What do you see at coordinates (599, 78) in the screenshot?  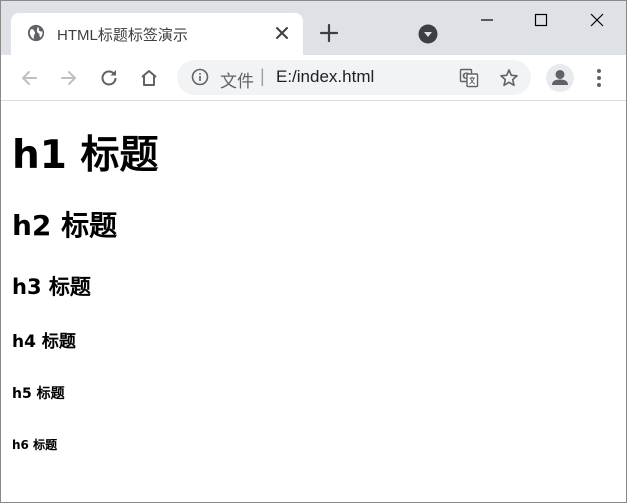 I see `kebab-menu-icon` at bounding box center [599, 78].